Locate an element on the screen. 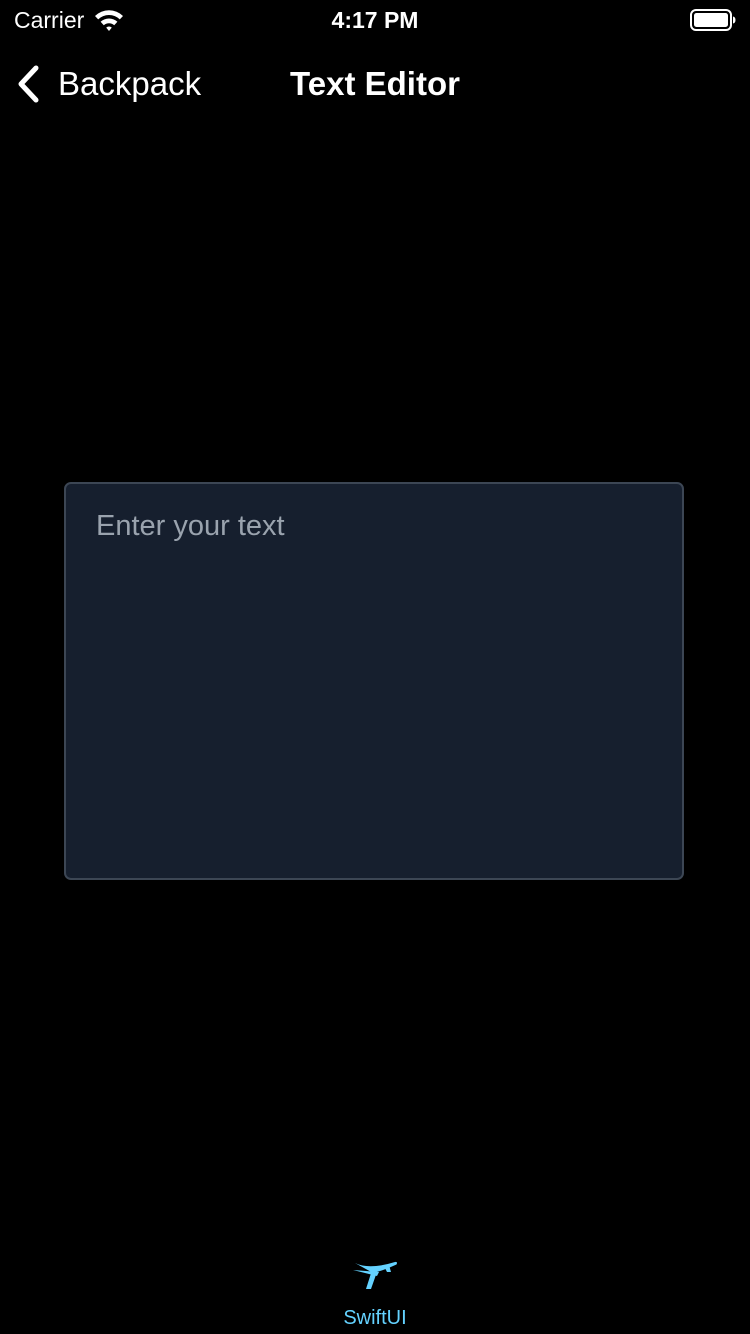 The image size is (750, 1334). status-bar: Carrier 4:17 PM is located at coordinates (375, 20).